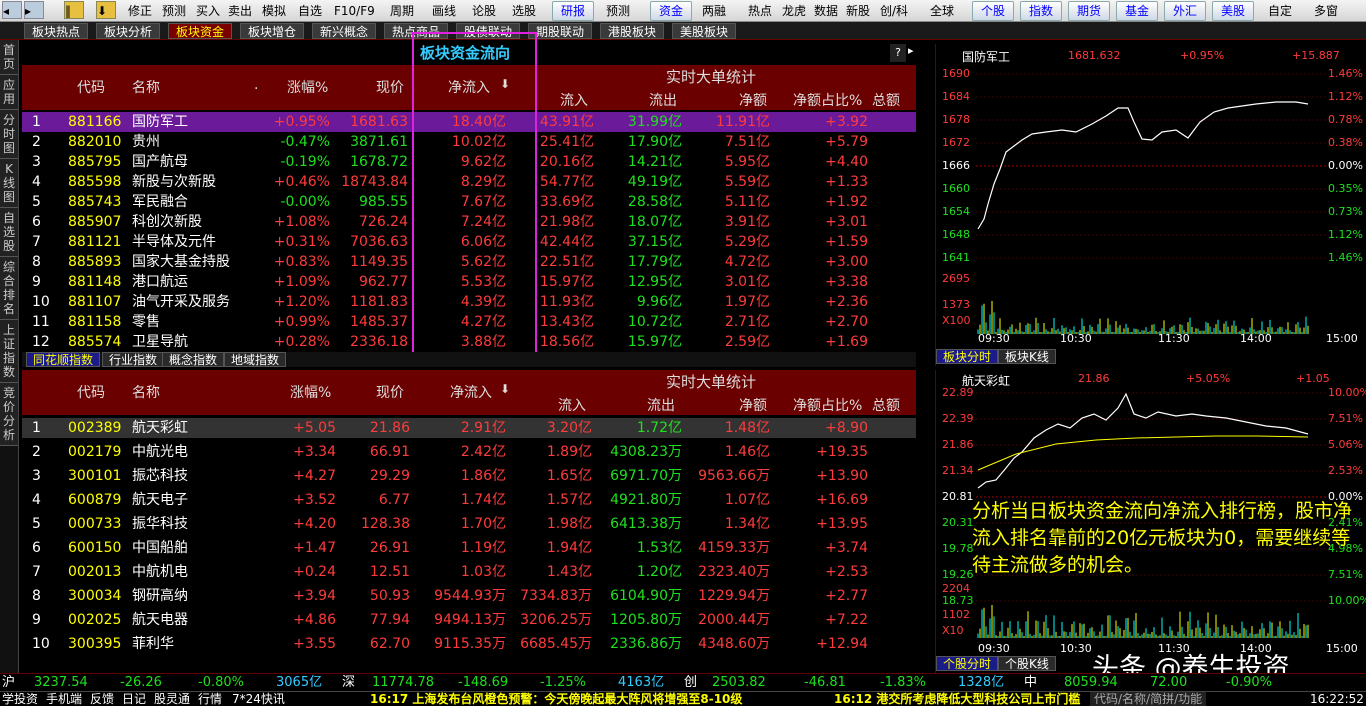 This screenshot has width=1366, height=706. Describe the element at coordinates (102, 699) in the screenshot. I see `ticker-link: 反馈` at that location.